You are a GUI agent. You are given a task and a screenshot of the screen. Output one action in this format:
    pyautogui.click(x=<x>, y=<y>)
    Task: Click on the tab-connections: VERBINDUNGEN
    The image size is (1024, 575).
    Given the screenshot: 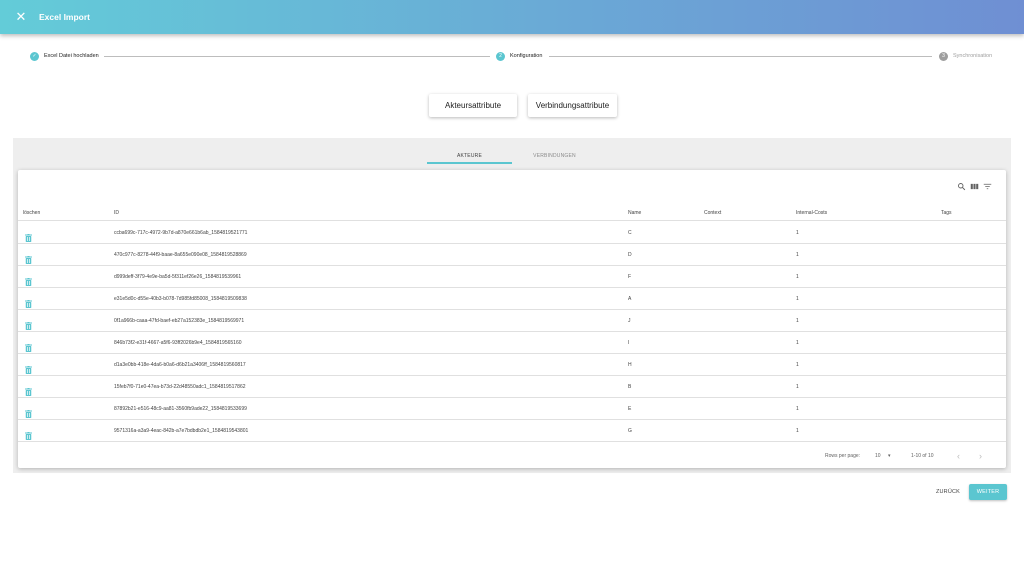 What is the action you would take?
    pyautogui.click(x=554, y=156)
    